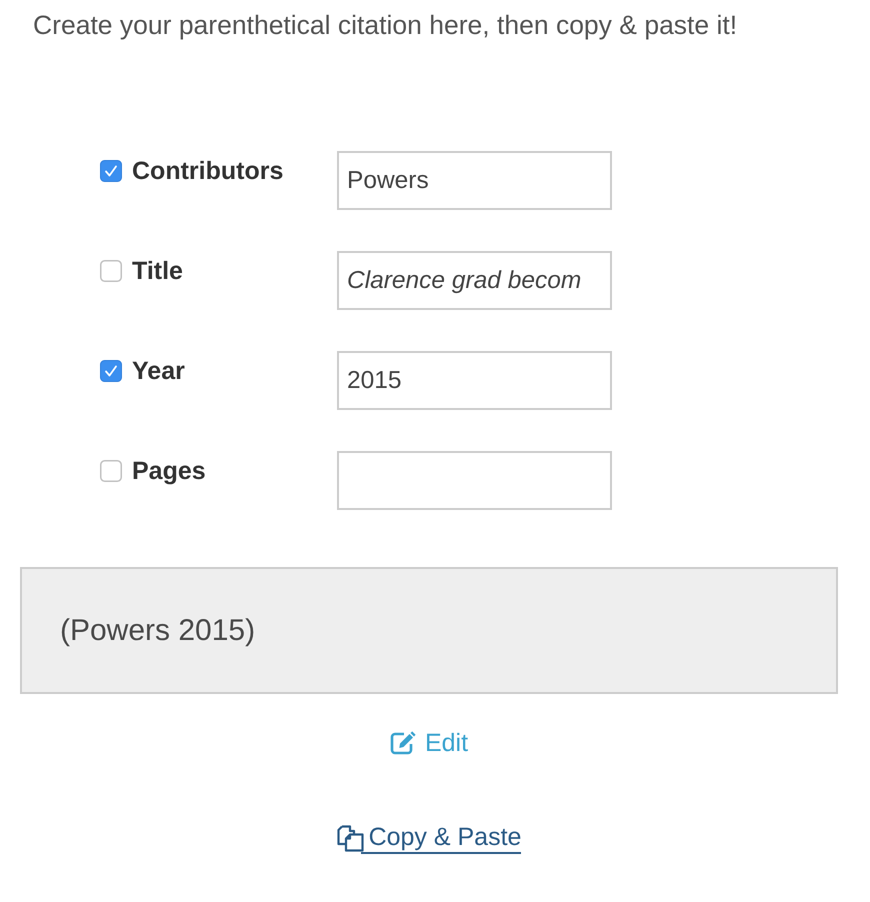 This screenshot has width=870, height=902. Describe the element at coordinates (403, 743) in the screenshot. I see `pencil-square-icon` at that location.